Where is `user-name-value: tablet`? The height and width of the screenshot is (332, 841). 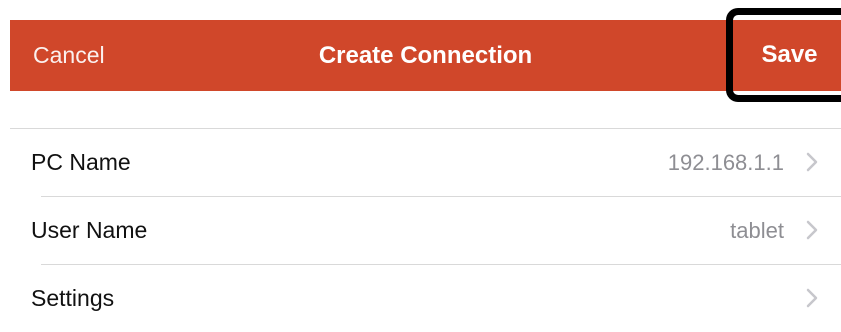 user-name-value: tablet is located at coordinates (757, 230).